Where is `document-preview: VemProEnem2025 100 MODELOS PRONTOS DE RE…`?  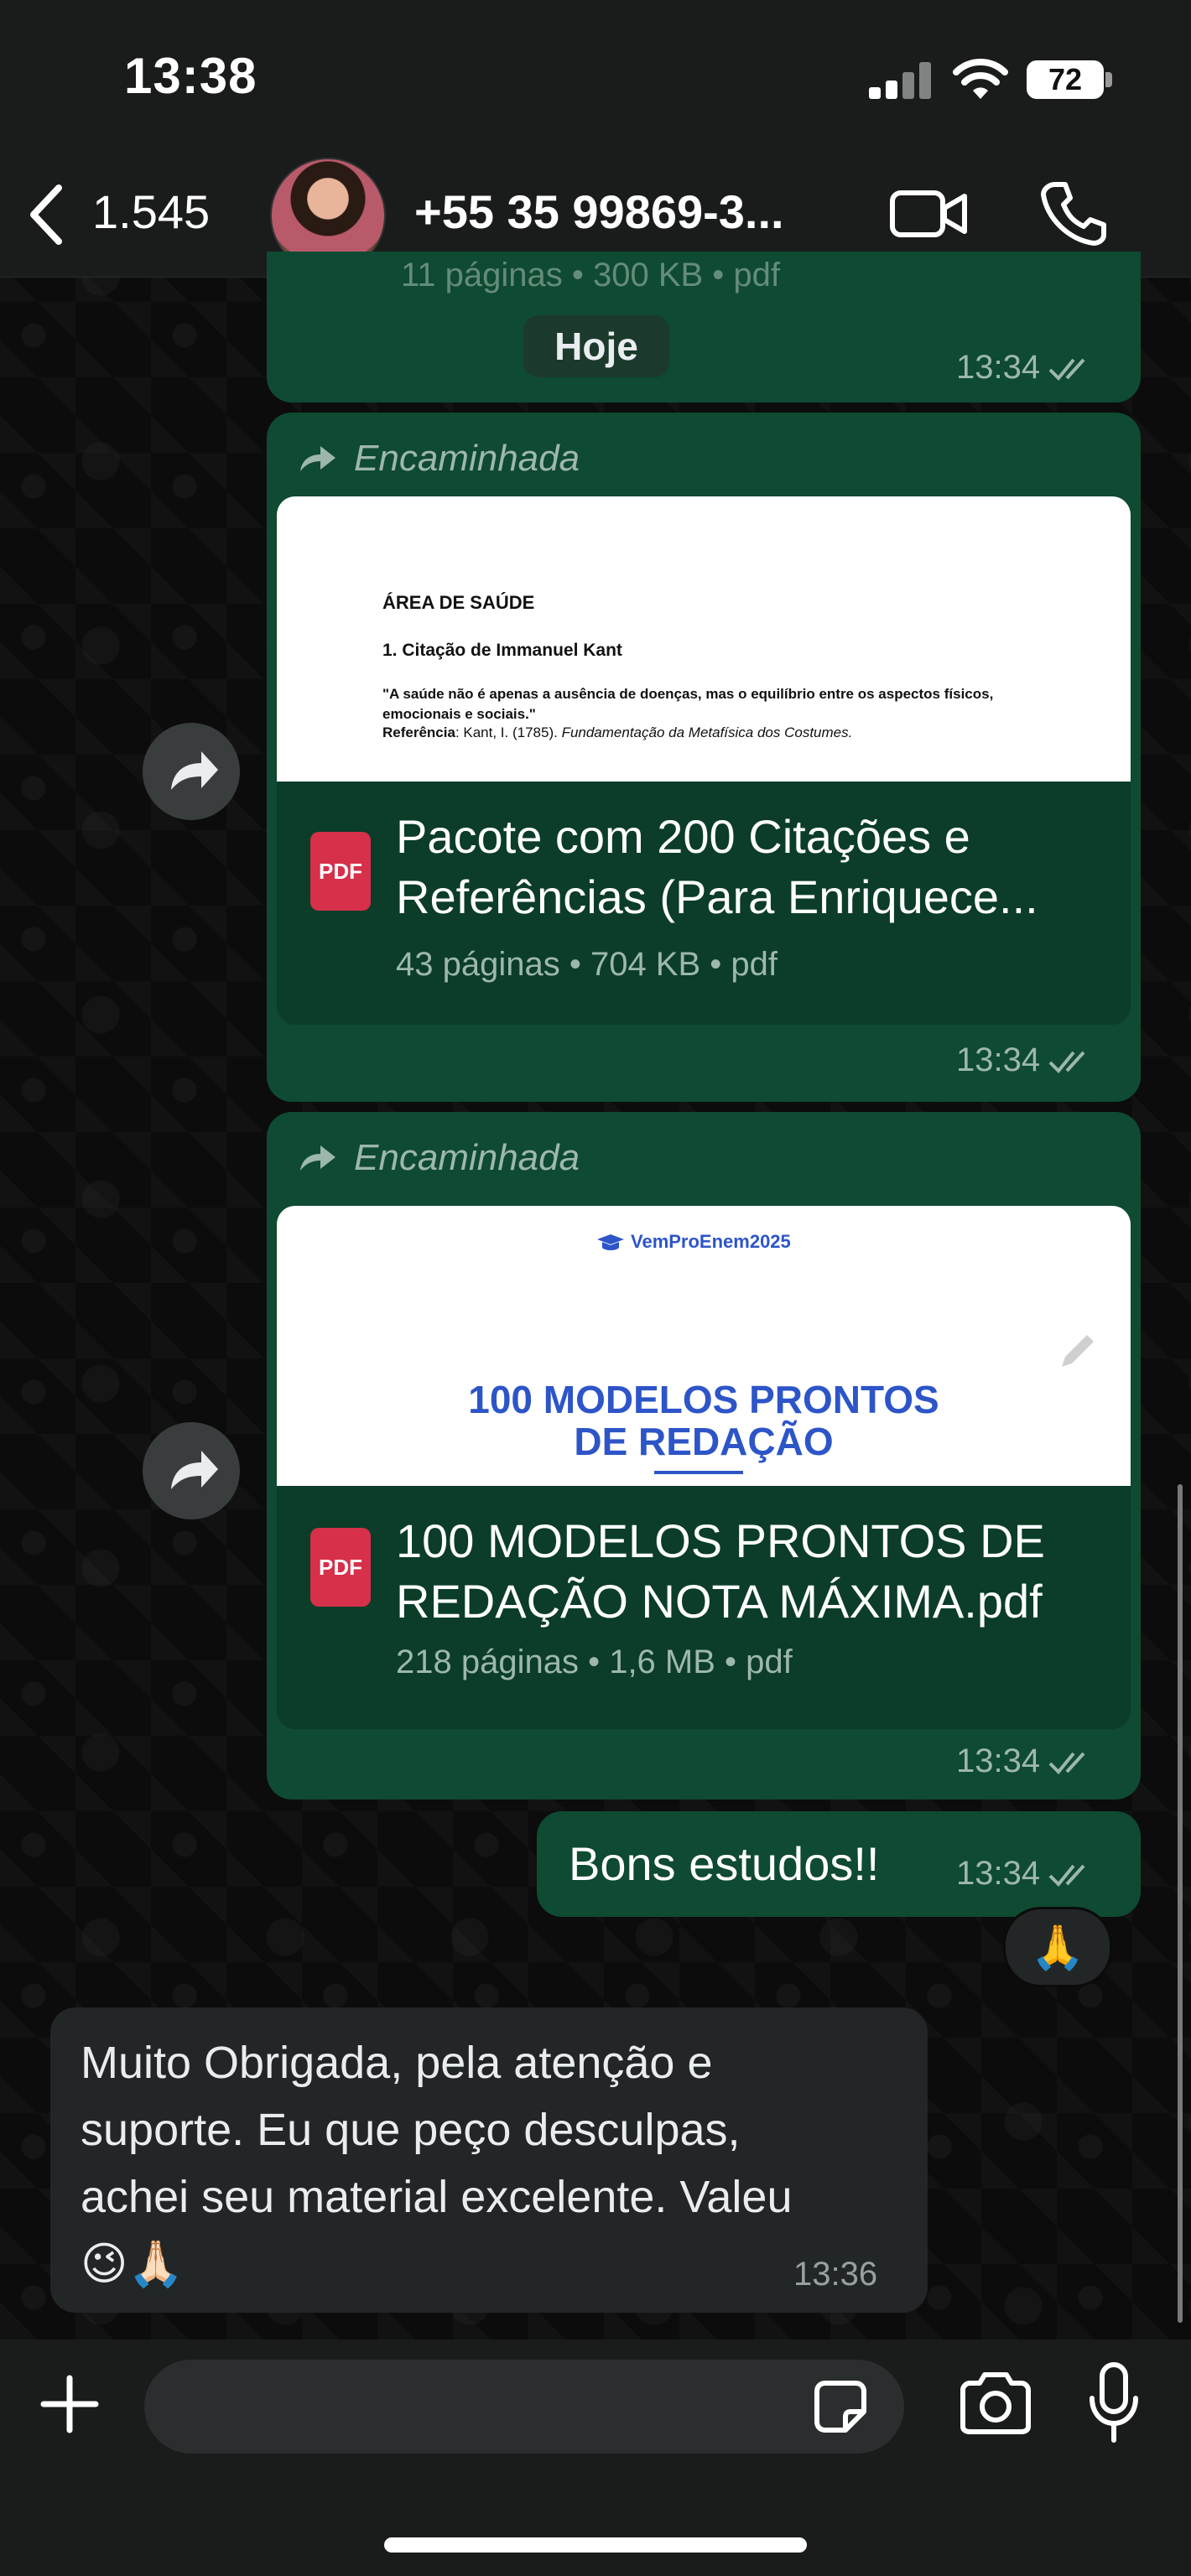
document-preview: VemProEnem2025 100 MODELOS PRONTOS DE RE… is located at coordinates (704, 1346).